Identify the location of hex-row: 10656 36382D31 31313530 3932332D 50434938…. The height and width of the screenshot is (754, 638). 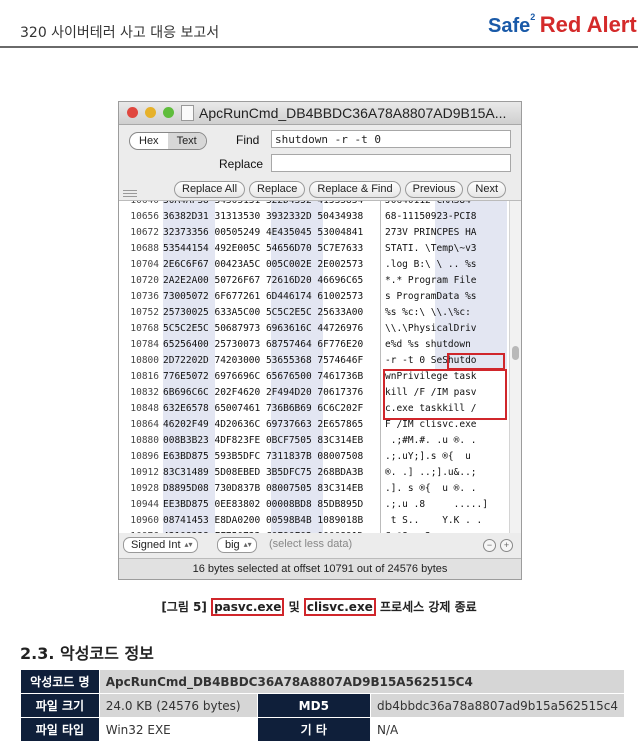
(320, 217).